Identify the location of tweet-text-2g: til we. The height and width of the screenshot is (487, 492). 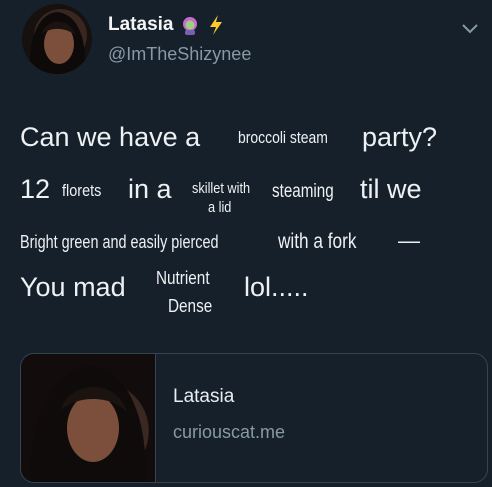
(391, 189).